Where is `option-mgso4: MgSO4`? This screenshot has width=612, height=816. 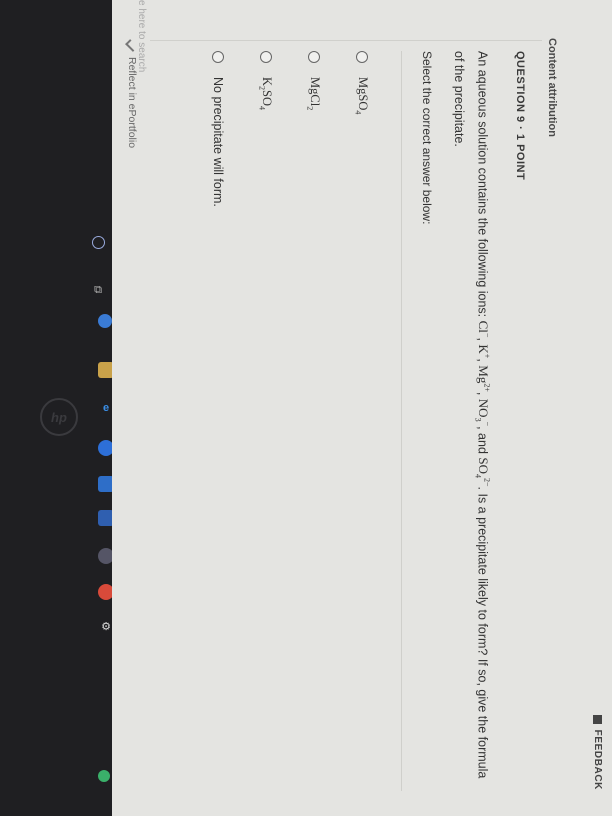 option-mgso4: MgSO4 is located at coordinates (362, 421).